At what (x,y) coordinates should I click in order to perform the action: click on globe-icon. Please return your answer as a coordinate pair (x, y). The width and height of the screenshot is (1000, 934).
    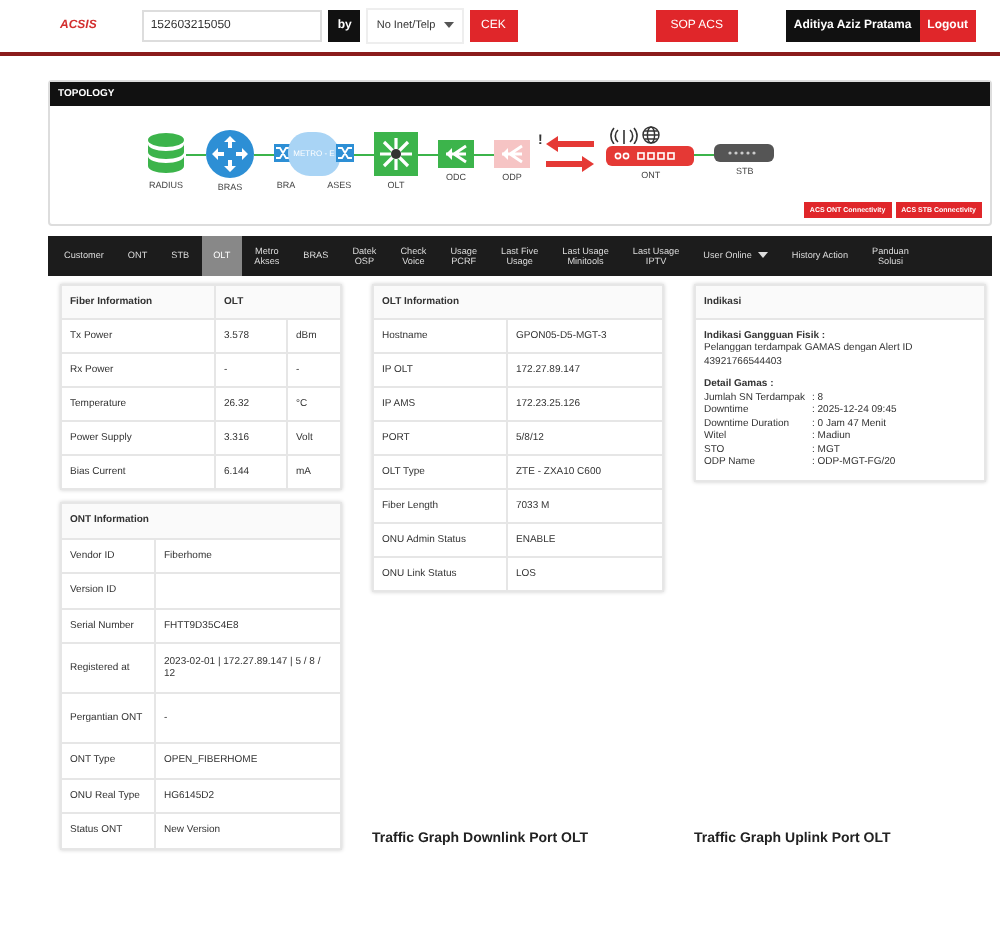
    Looking at the image, I should click on (651, 134).